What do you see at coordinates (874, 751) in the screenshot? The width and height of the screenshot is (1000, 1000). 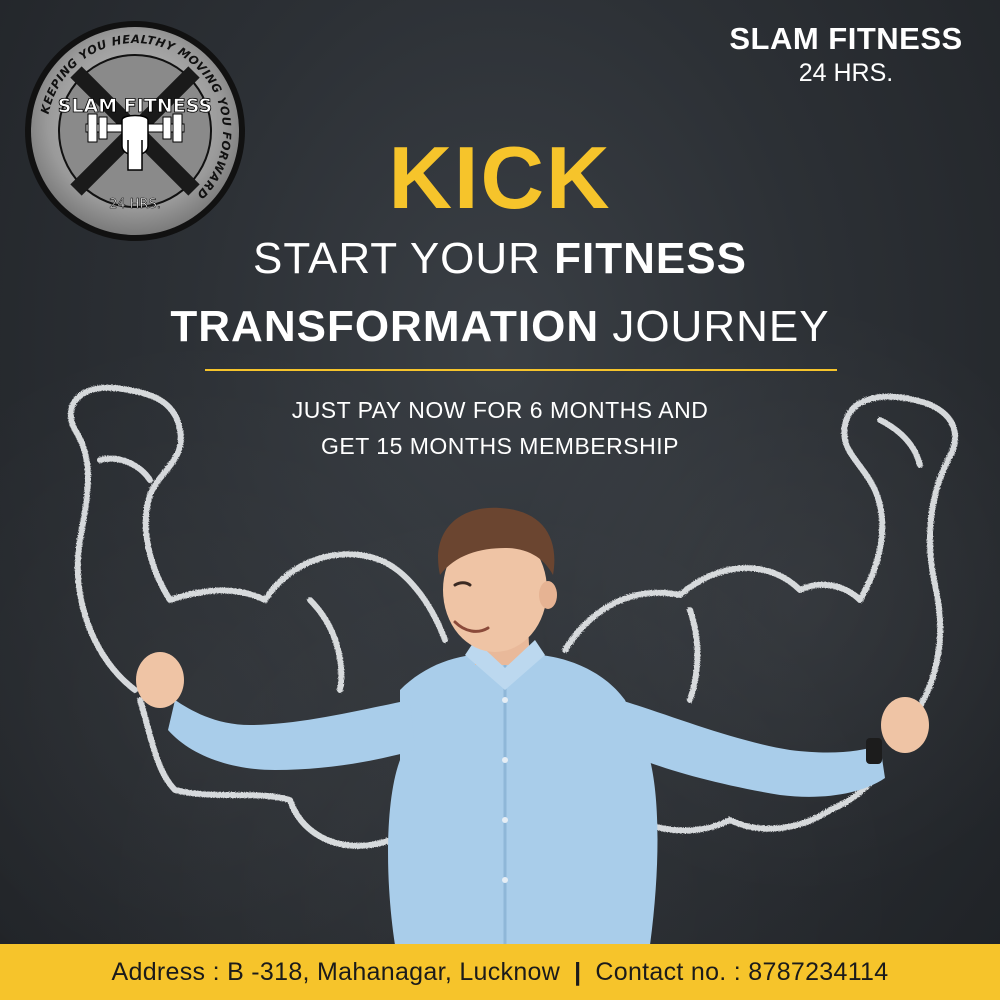 I see `wristwatch` at bounding box center [874, 751].